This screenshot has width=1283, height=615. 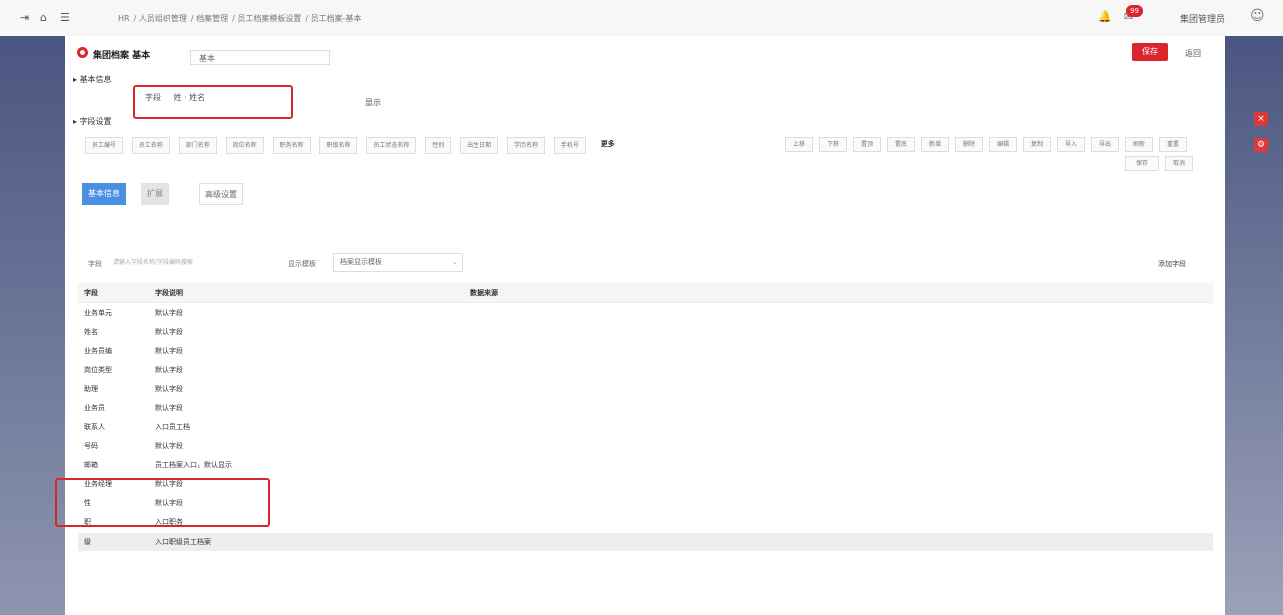 I want to click on tab-basic: 基本信息, so click(x=104, y=194).